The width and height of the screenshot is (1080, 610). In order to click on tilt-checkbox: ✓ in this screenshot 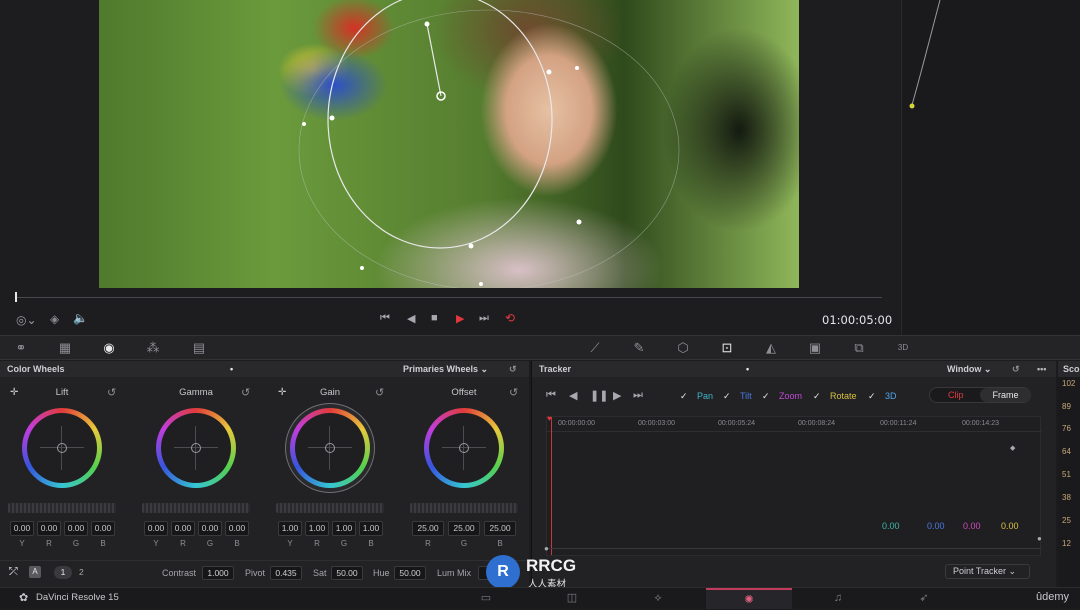, I will do `click(728, 396)`.